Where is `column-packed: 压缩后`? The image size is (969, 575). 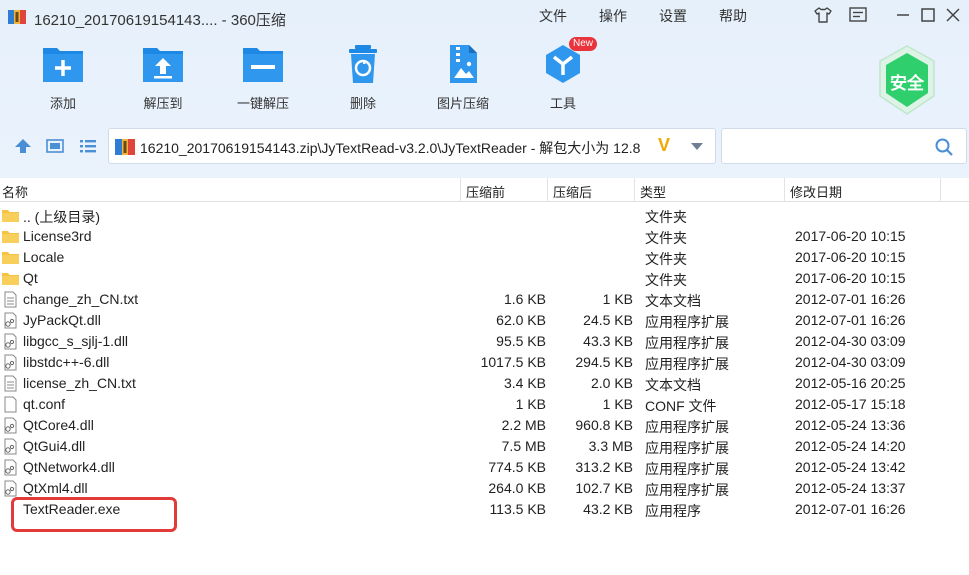
column-packed: 压缩后 is located at coordinates (572, 191).